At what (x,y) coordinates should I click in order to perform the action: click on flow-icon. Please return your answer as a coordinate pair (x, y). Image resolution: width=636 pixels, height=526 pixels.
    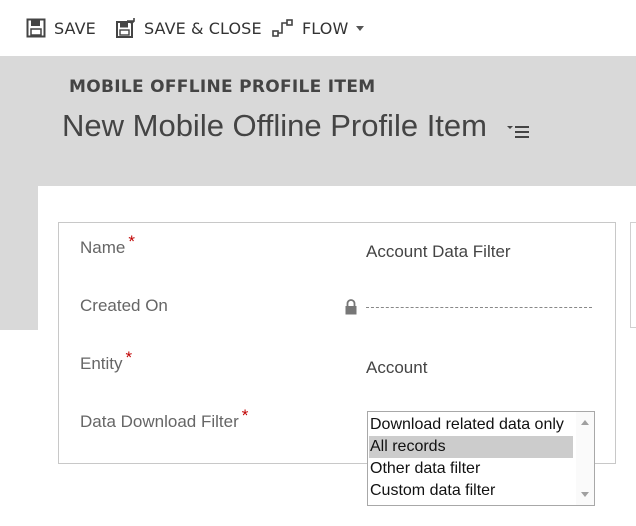
    Looking at the image, I should click on (283, 28).